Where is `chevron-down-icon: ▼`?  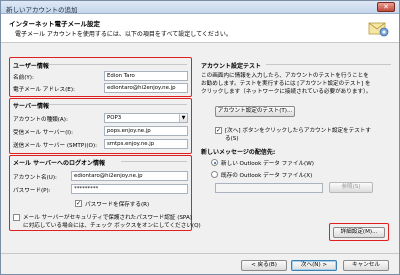 chevron-down-icon: ▼ is located at coordinates (183, 118).